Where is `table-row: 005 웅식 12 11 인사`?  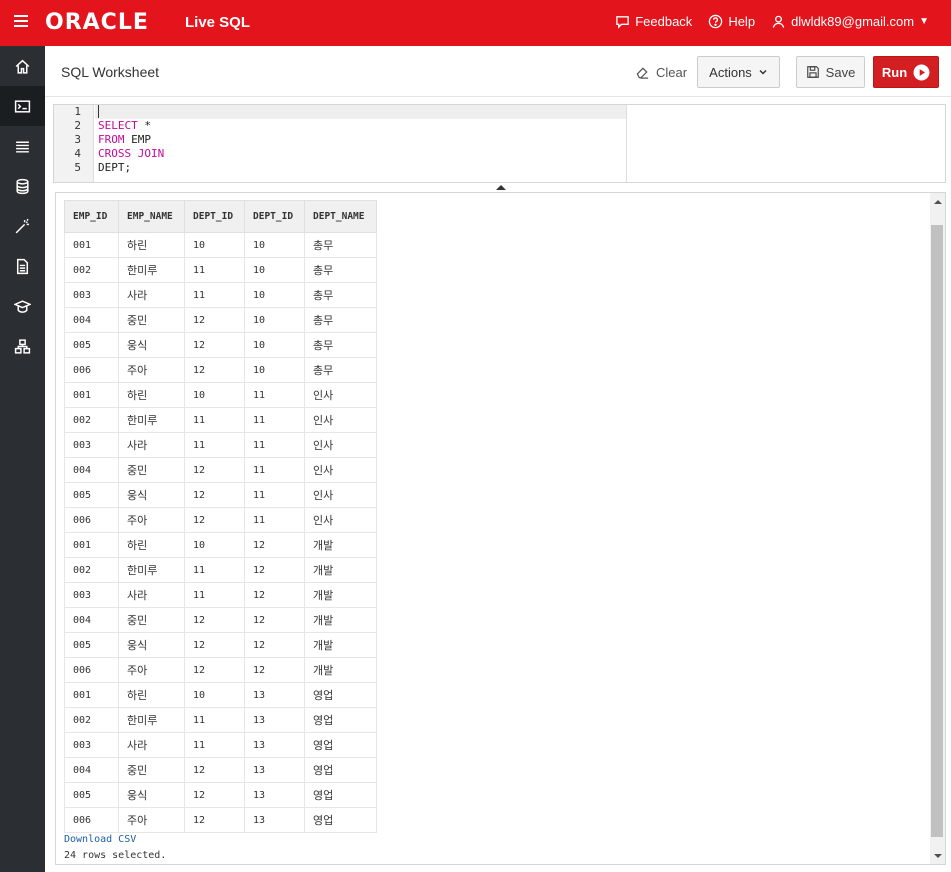
table-row: 005 웅식 12 11 인사 is located at coordinates (220, 495).